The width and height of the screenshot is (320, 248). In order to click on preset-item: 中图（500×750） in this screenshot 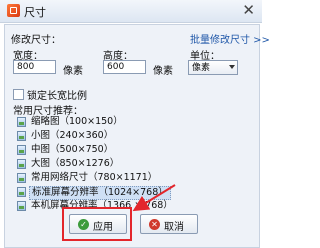, I will do `click(137, 150)`.